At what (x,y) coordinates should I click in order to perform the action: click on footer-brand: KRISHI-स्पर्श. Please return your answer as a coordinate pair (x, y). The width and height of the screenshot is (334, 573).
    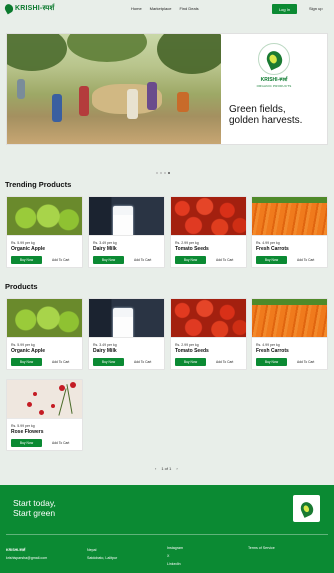
    Looking at the image, I should click on (16, 550).